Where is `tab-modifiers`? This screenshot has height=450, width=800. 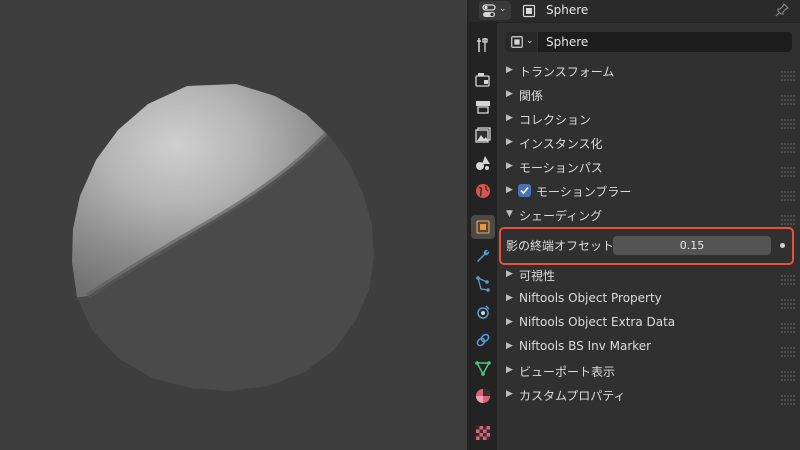 tab-modifiers is located at coordinates (483, 256).